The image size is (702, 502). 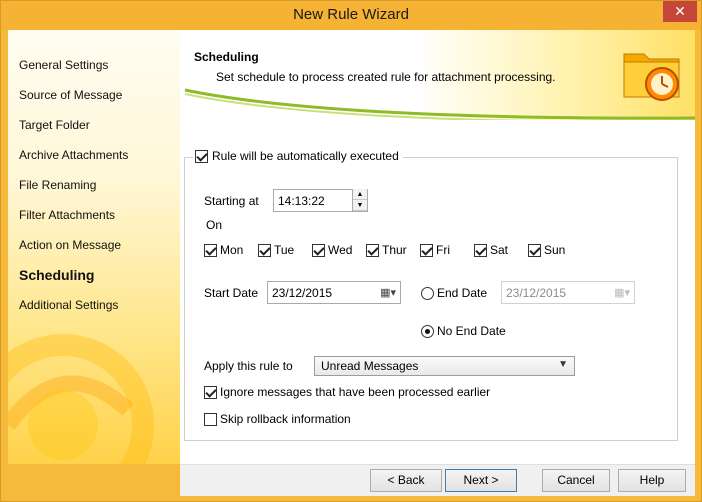 What do you see at coordinates (427, 331) in the screenshot?
I see `no-end-date-radio` at bounding box center [427, 331].